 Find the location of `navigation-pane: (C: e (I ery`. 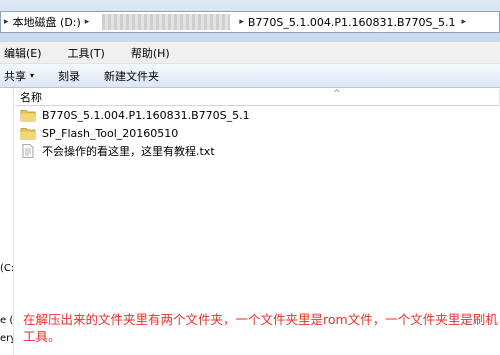

navigation-pane: (C: e (I ery is located at coordinates (7, 222).